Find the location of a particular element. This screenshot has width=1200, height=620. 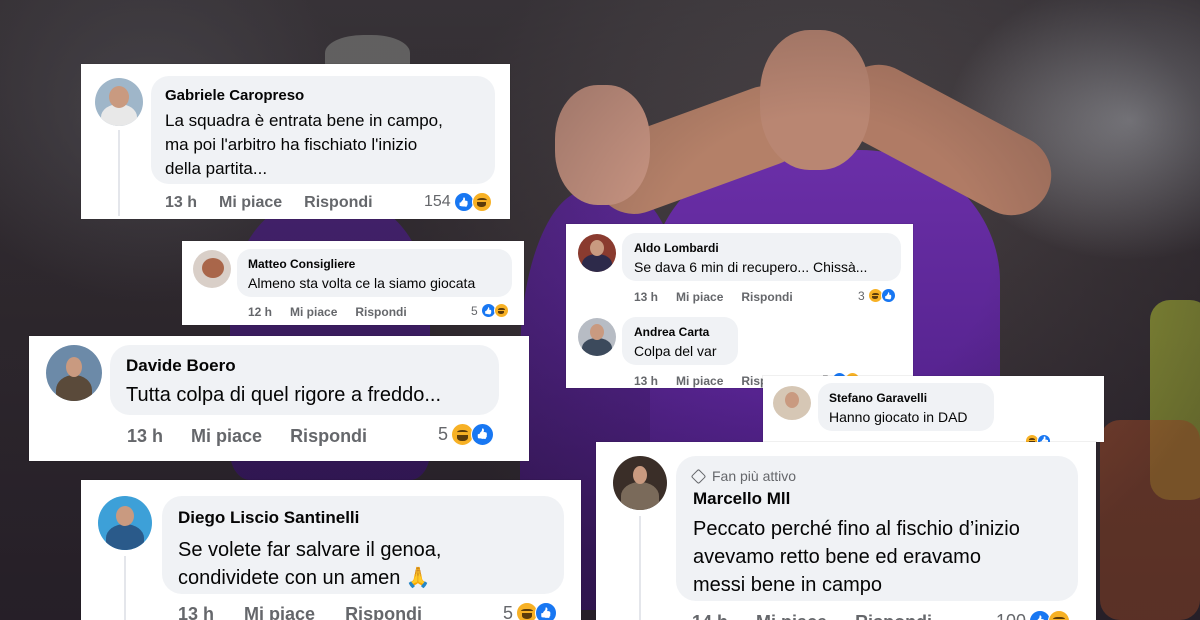

reaction-count: 3 is located at coordinates (861, 295).